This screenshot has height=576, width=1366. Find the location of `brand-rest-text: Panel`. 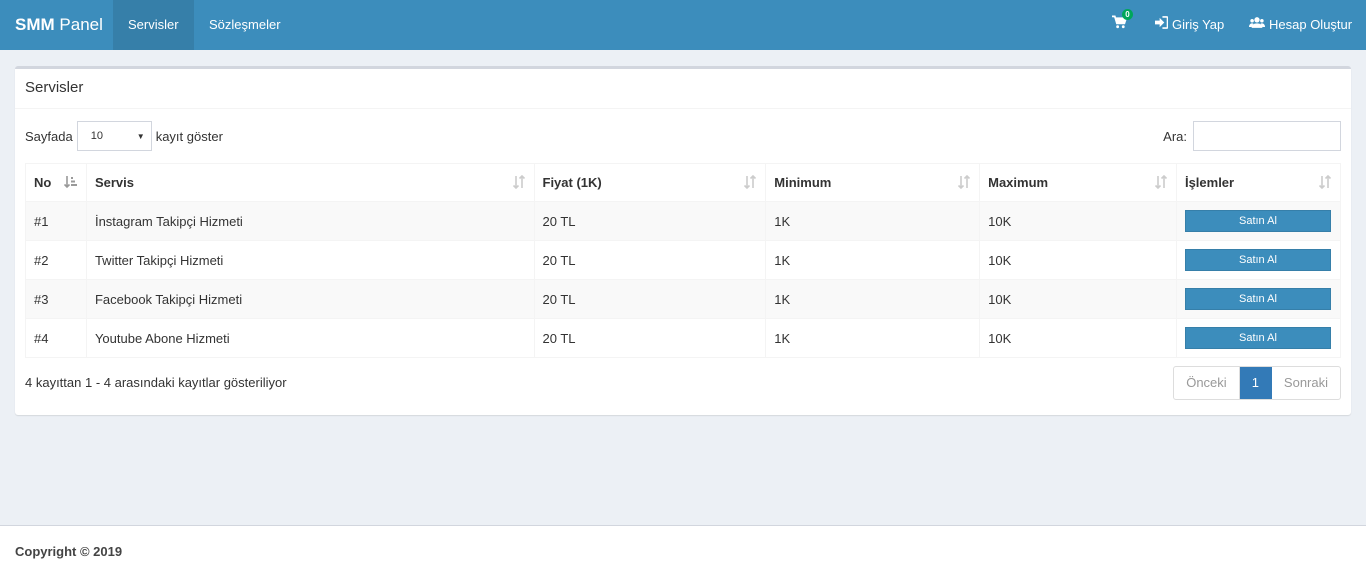

brand-rest-text: Panel is located at coordinates (78, 24).